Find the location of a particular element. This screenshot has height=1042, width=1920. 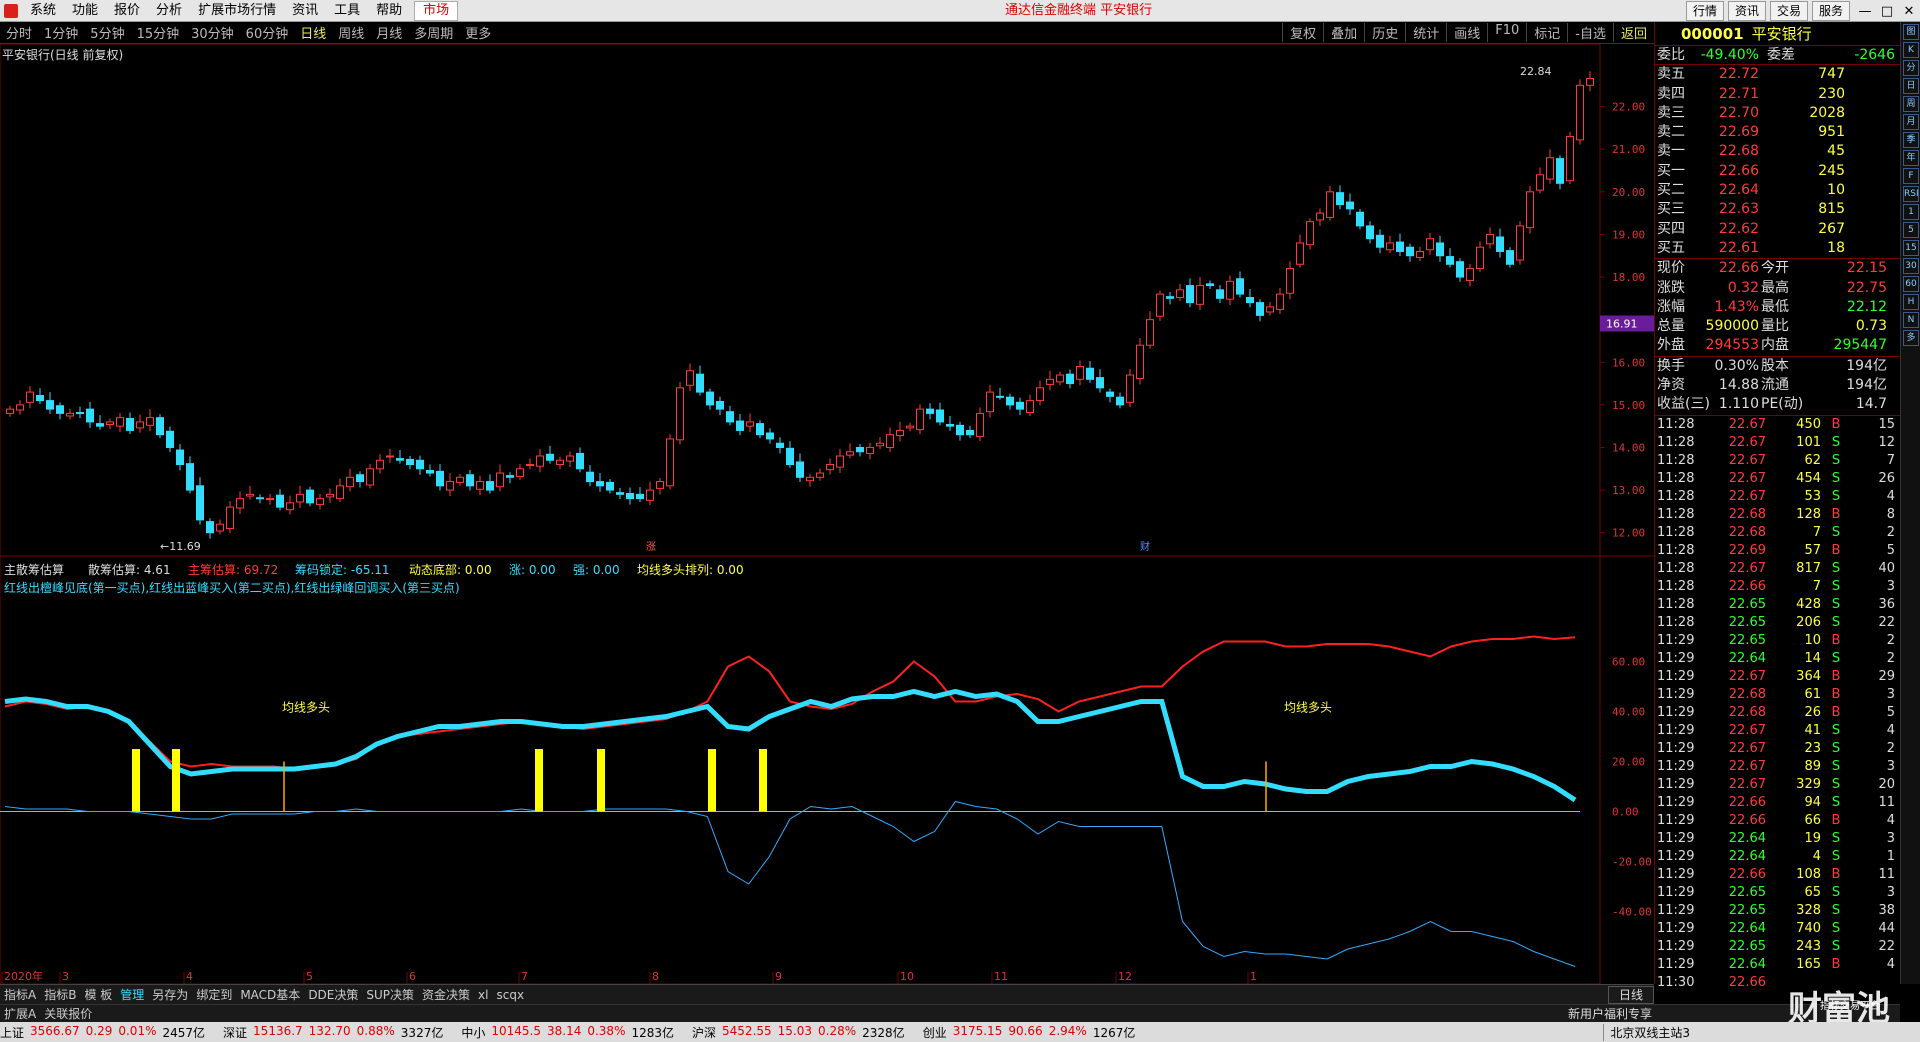

tick-side: B is located at coordinates (1836, 874).